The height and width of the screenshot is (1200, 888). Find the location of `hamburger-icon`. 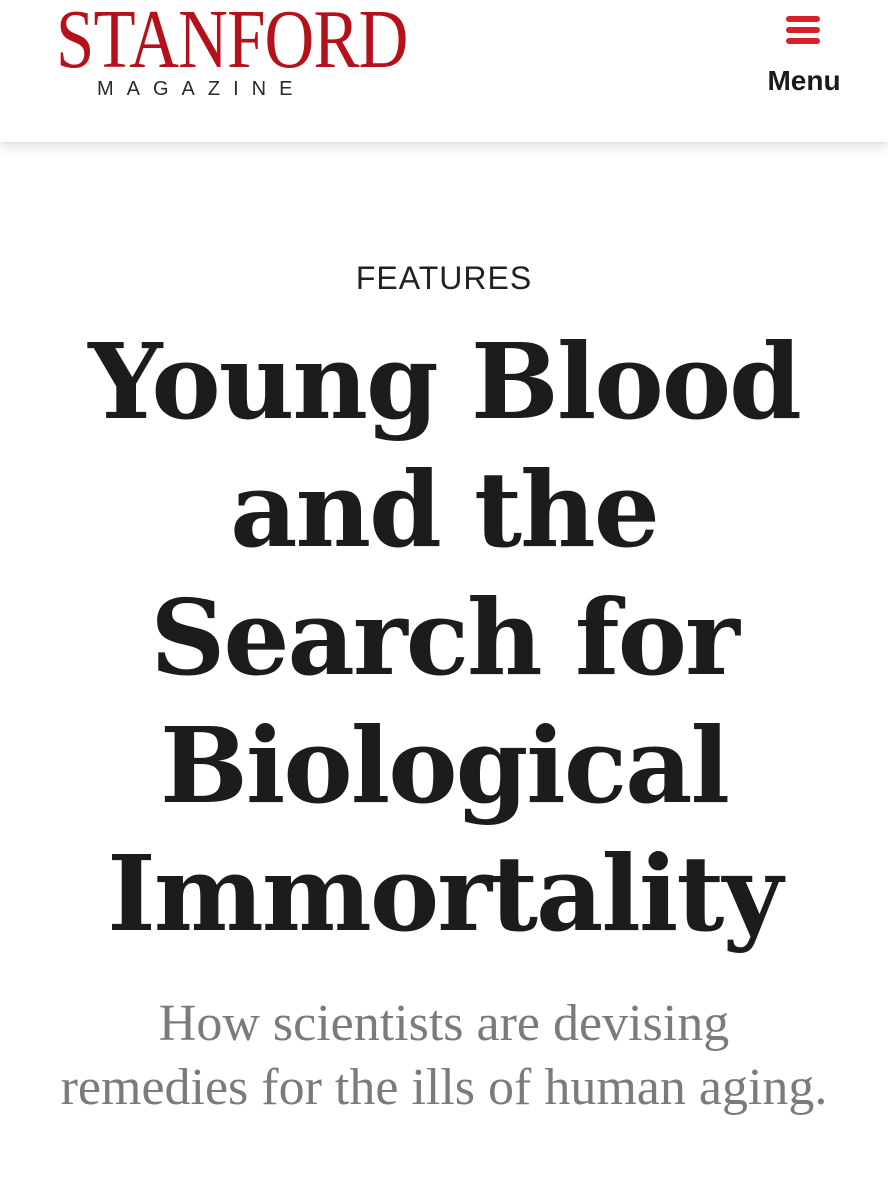

hamburger-icon is located at coordinates (803, 30).